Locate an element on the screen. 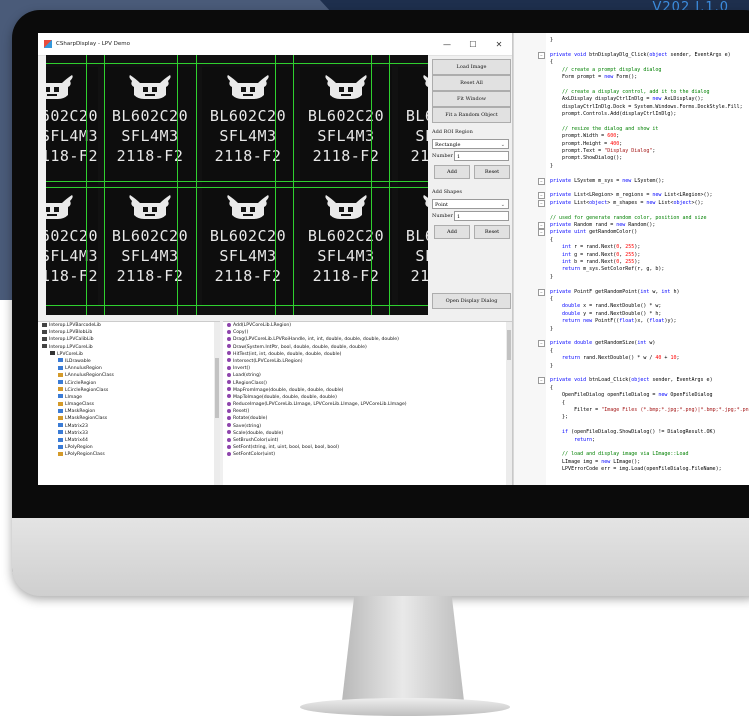  tree-item: Interop.LPVBlobLib is located at coordinates (129, 332).